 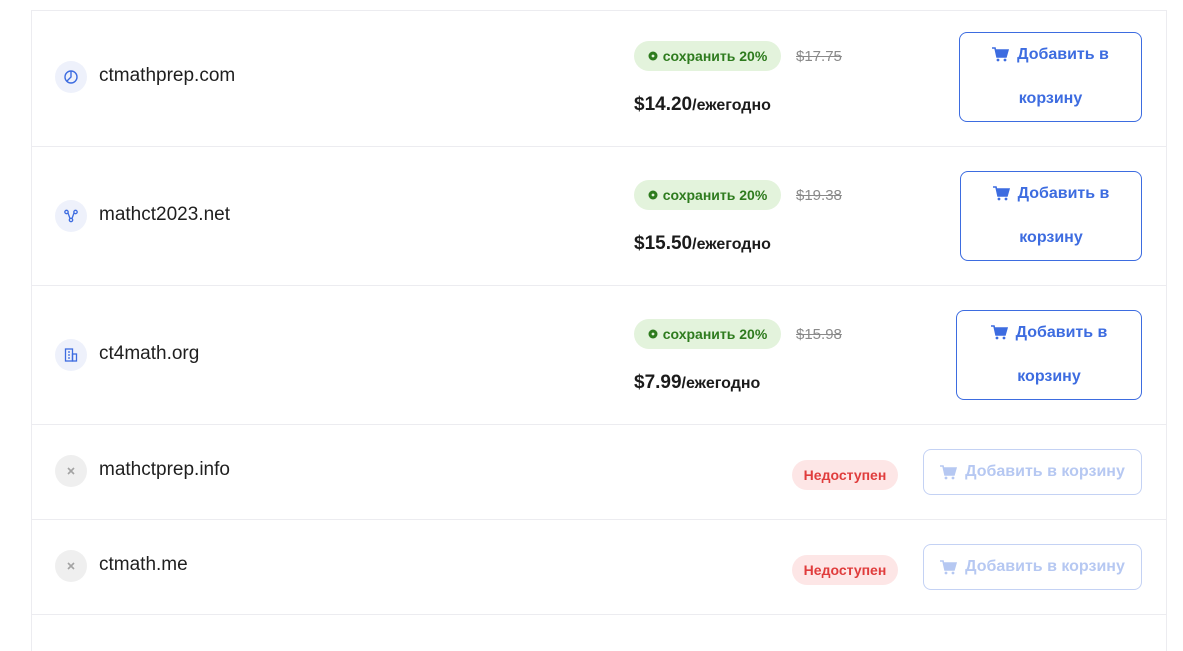 What do you see at coordinates (819, 56) in the screenshot?
I see `old-price: $17.75` at bounding box center [819, 56].